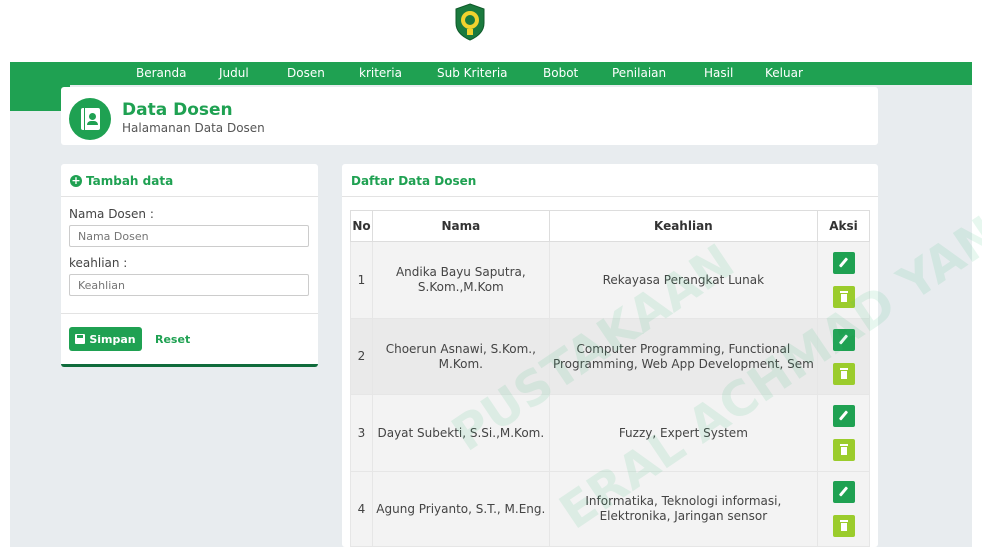 The image size is (982, 547). What do you see at coordinates (460, 509) in the screenshot?
I see `row-nama: Agung Priyanto, S.T., M.Eng.` at bounding box center [460, 509].